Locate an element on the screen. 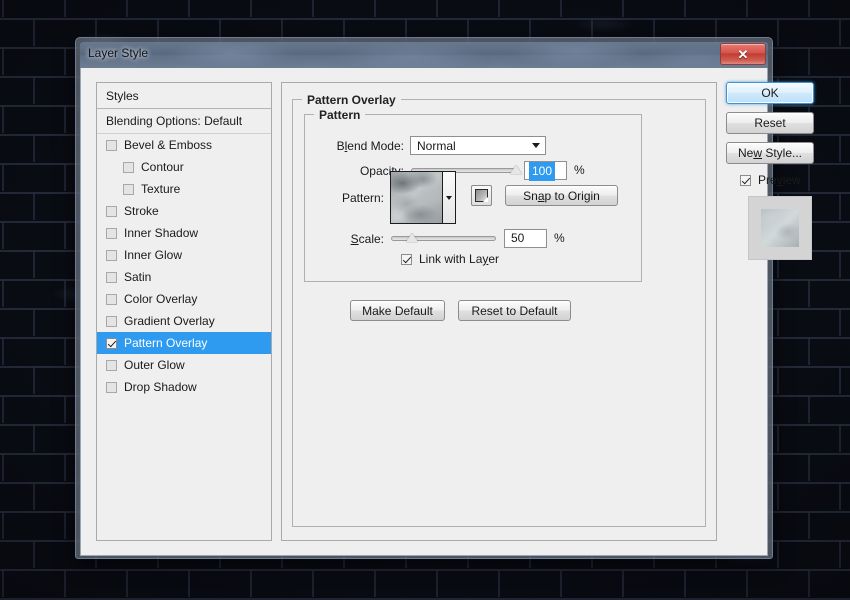 The height and width of the screenshot is (600, 850). preview-label: Preview is located at coordinates (779, 180).